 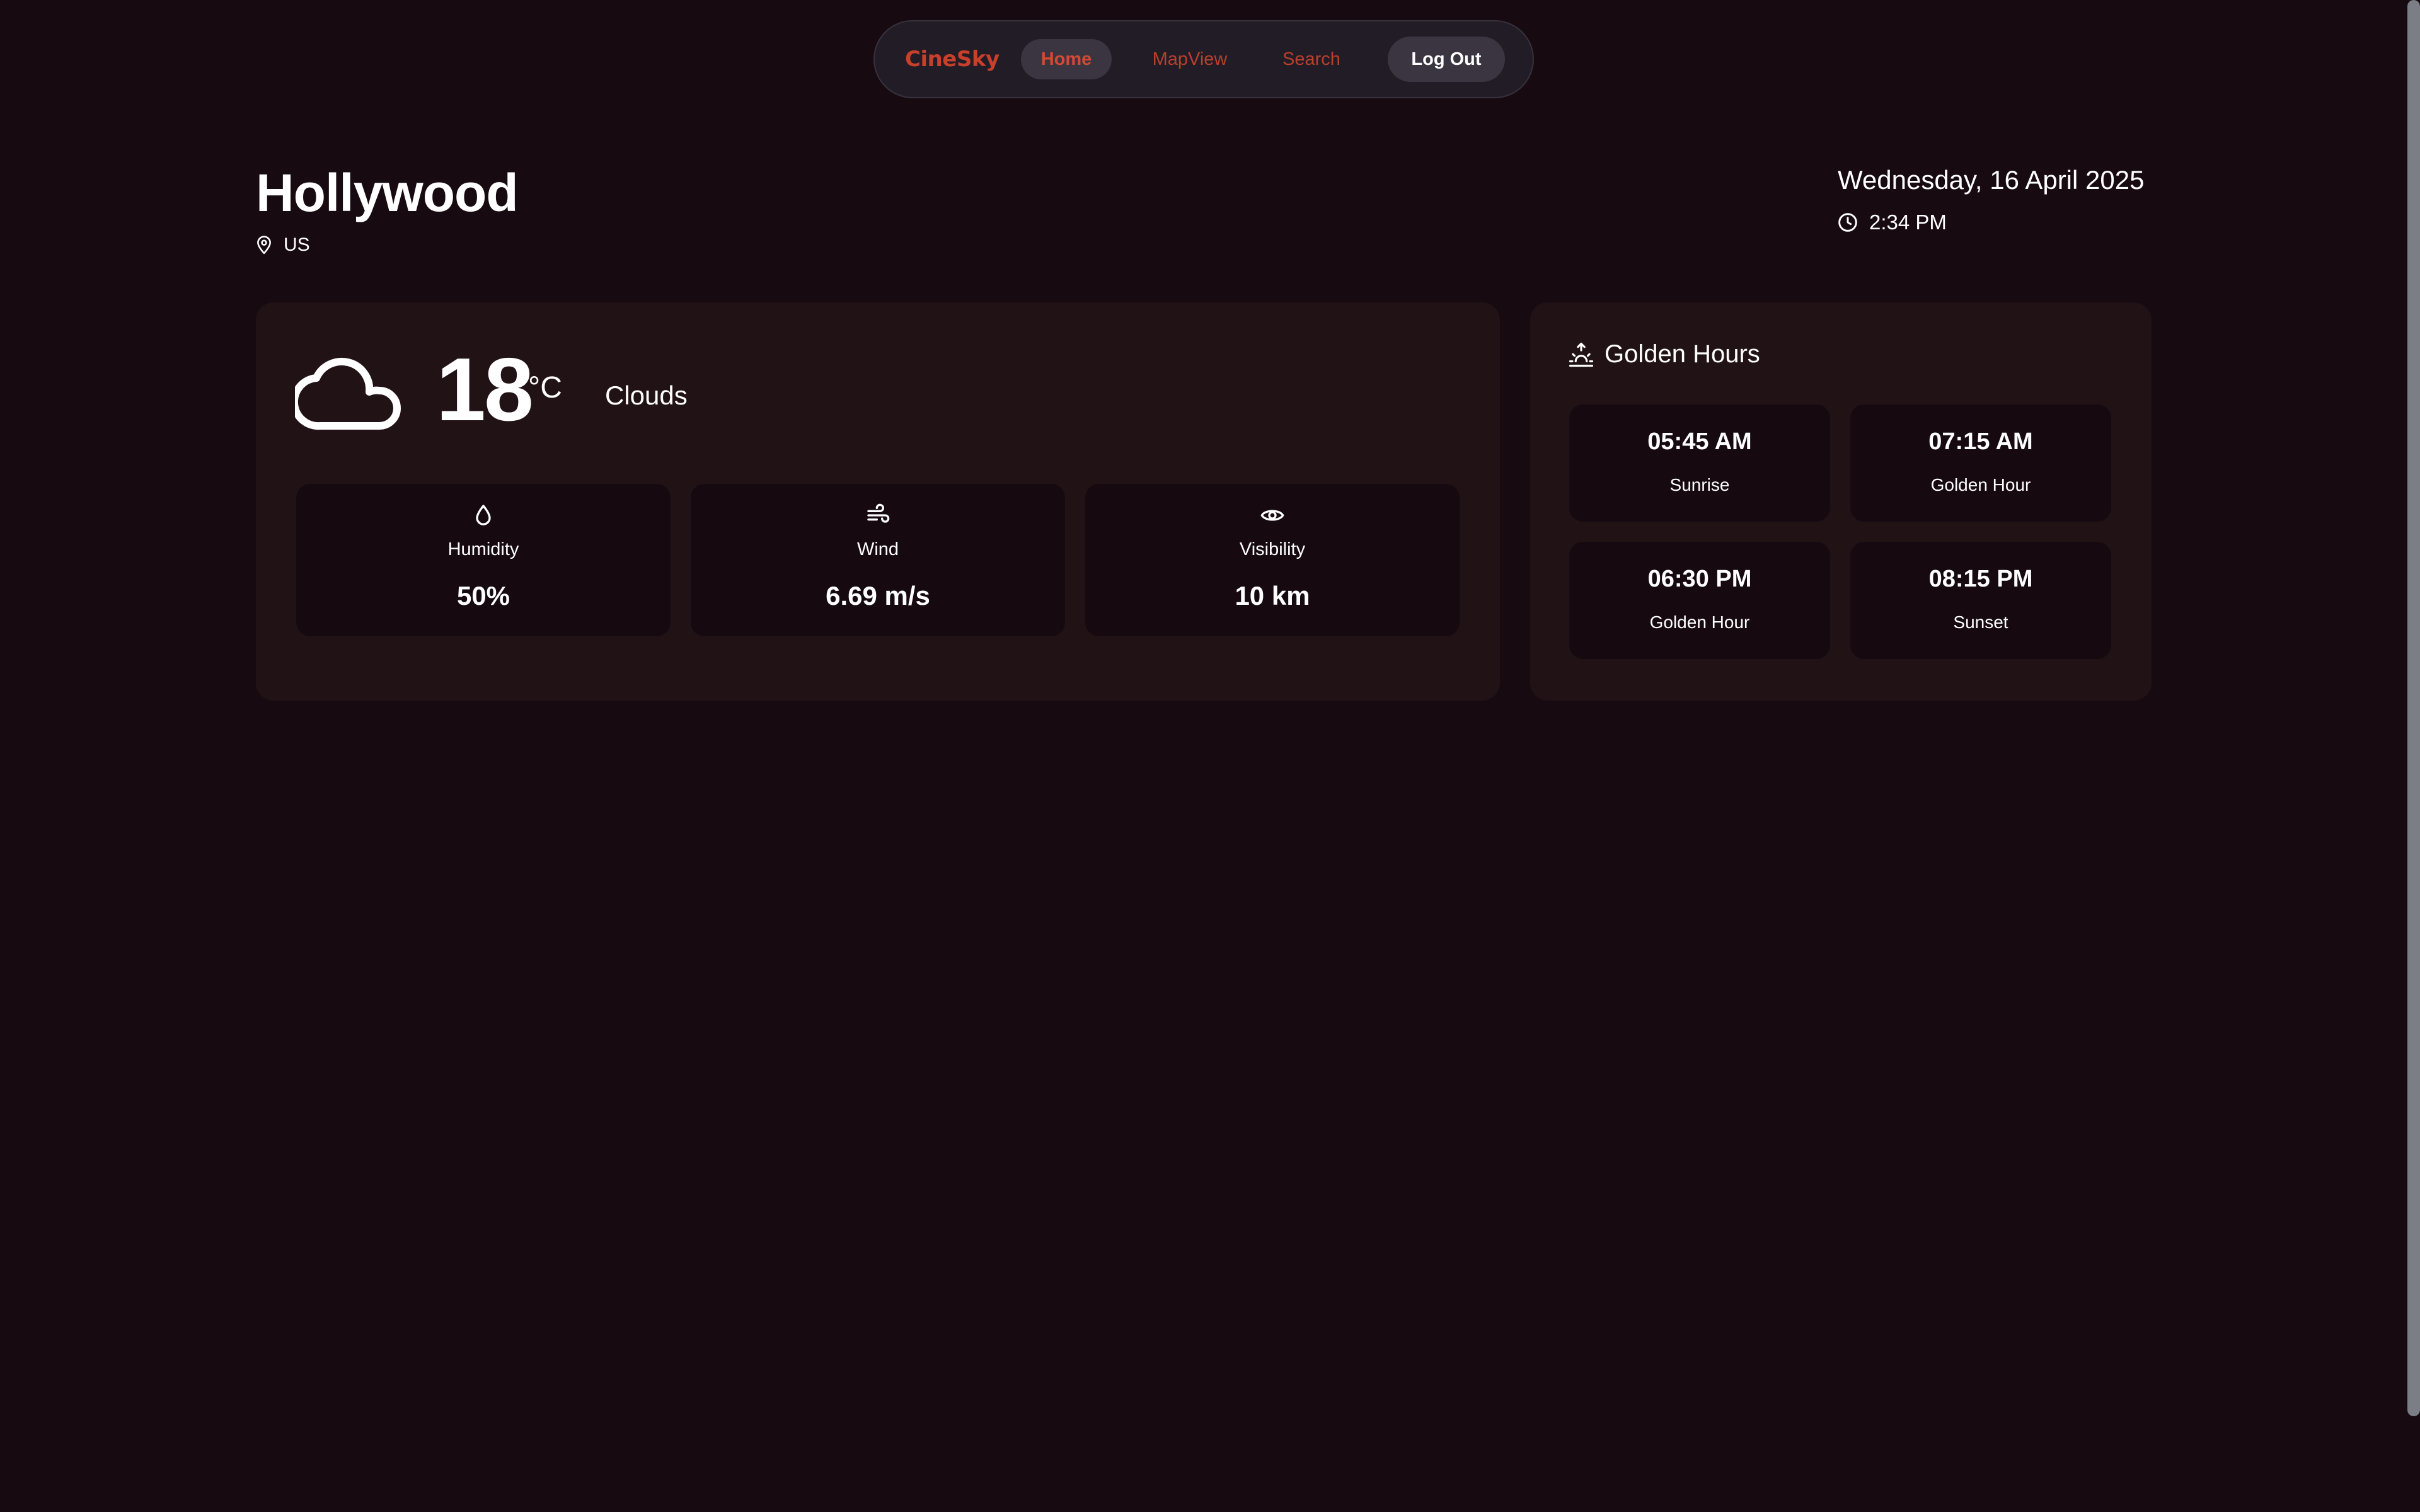 What do you see at coordinates (1700, 579) in the screenshot?
I see `golden-hour-time: 06:30 PM` at bounding box center [1700, 579].